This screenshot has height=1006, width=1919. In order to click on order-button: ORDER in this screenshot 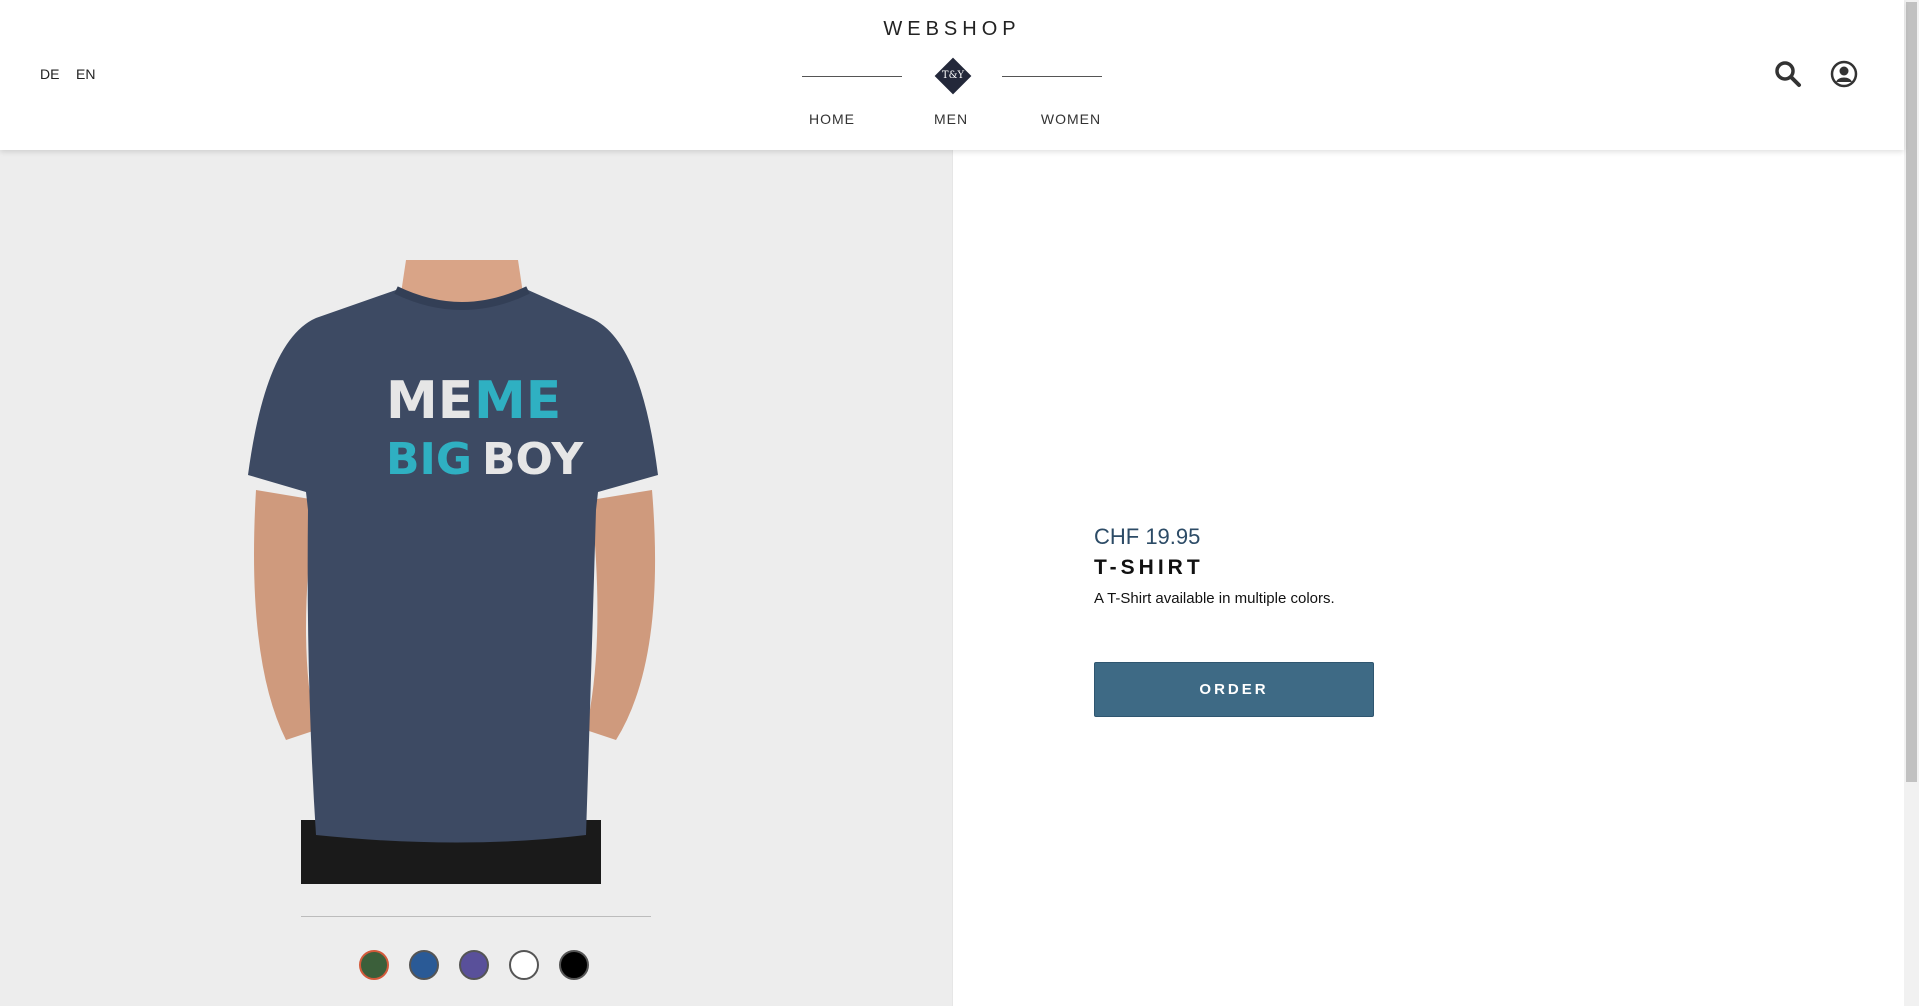, I will do `click(1234, 689)`.